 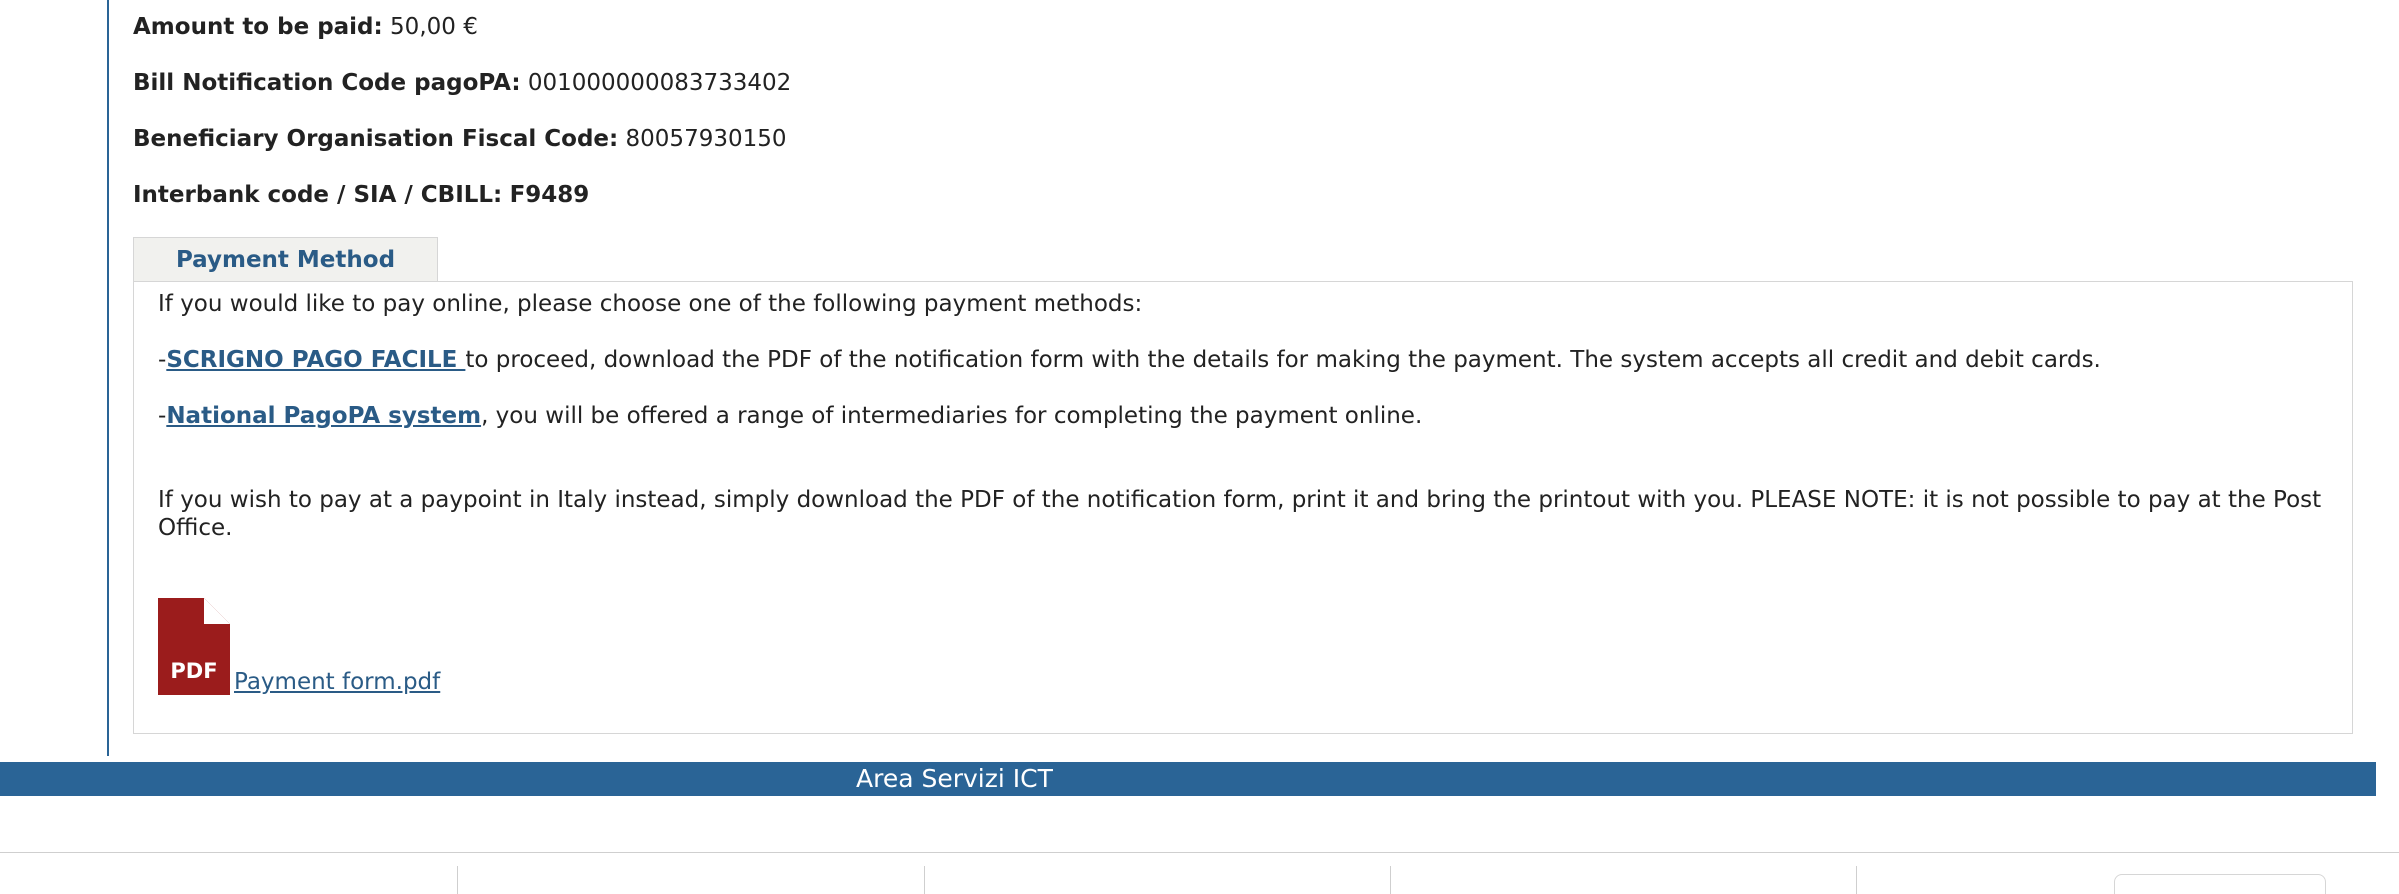 What do you see at coordinates (337, 682) in the screenshot?
I see `payment-form-pdf-link: Payment form.pdf` at bounding box center [337, 682].